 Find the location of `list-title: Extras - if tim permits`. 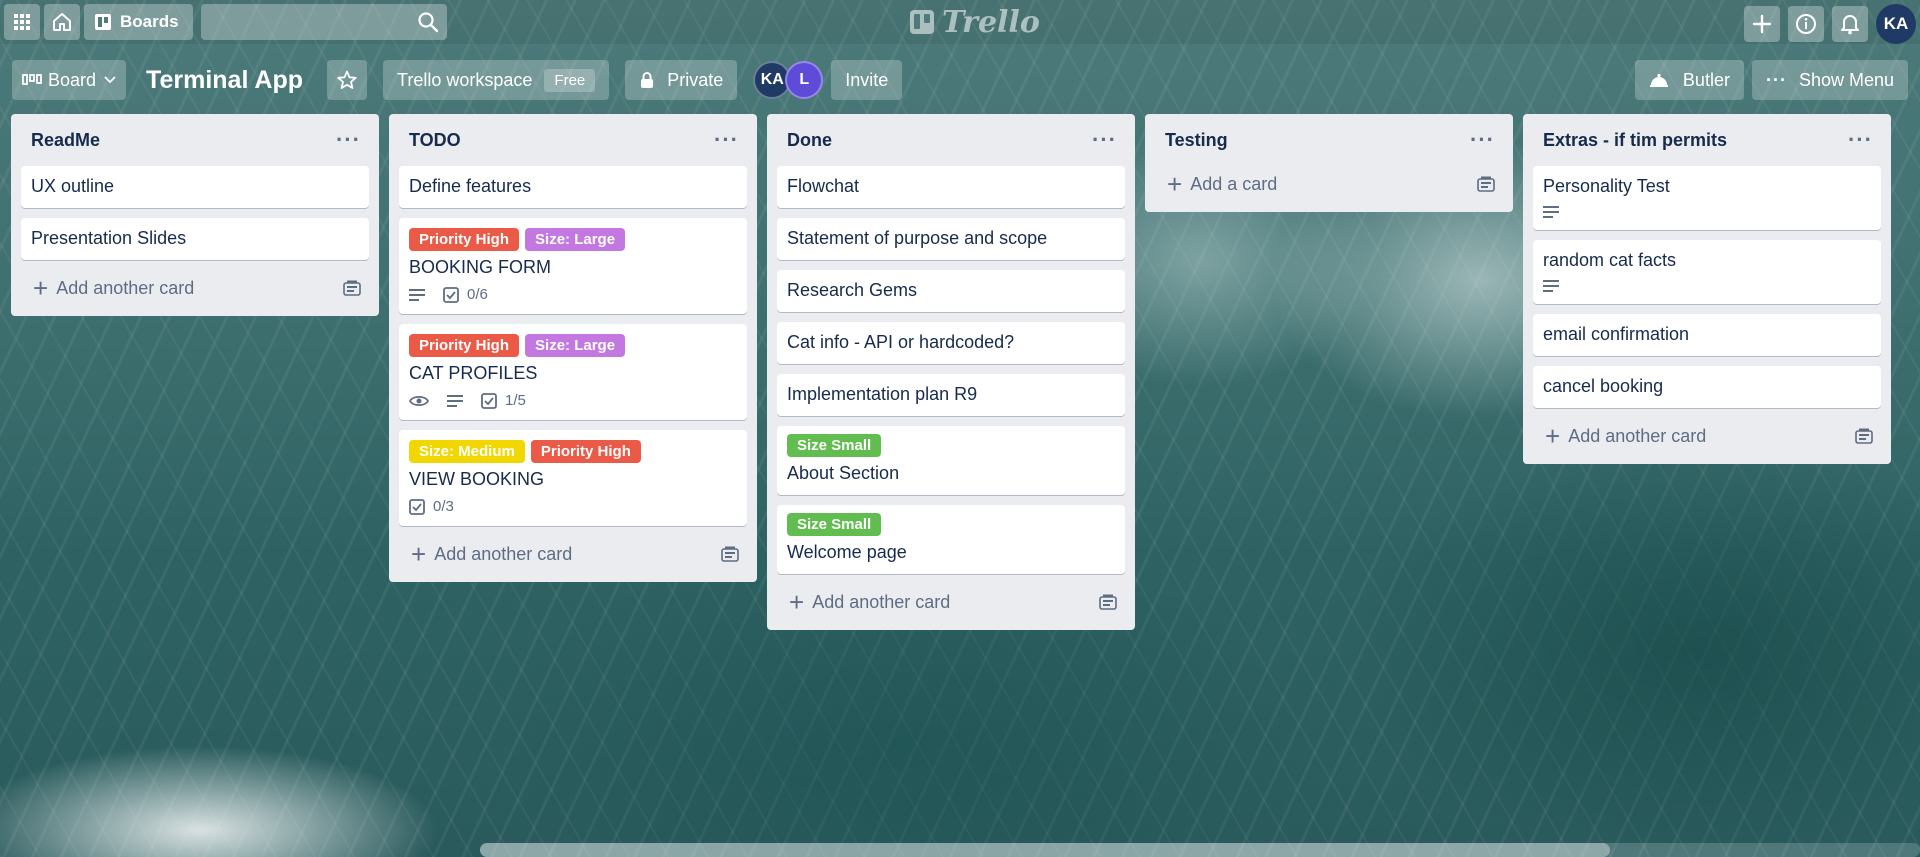

list-title: Extras - if tim permits is located at coordinates (1635, 140).